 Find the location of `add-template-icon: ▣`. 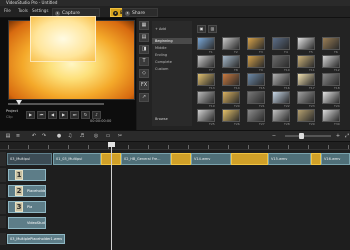

add-template-icon: ▣ is located at coordinates (201, 29).